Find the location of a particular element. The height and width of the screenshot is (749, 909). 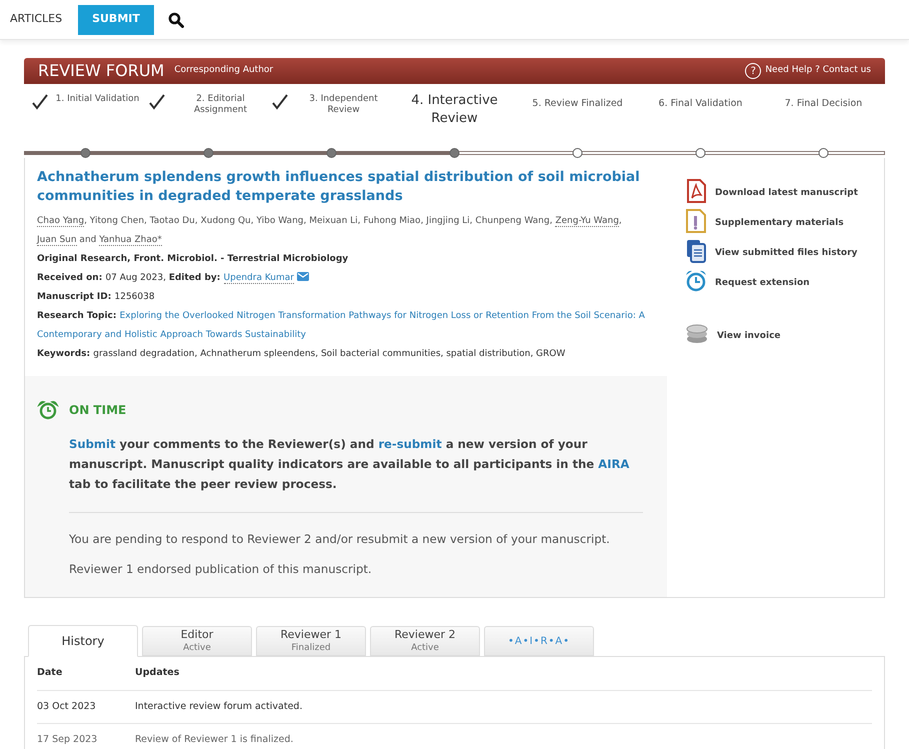

manuscript-id: Manuscript ID: 1256038 is located at coordinates (96, 297).